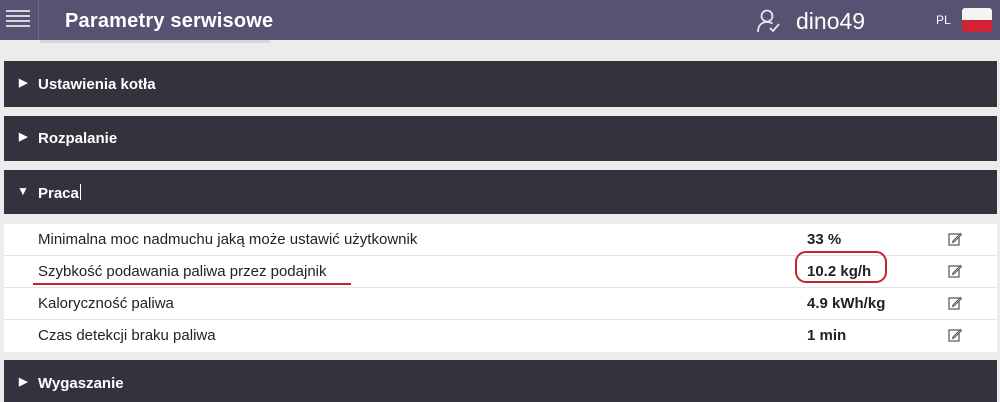  Describe the element at coordinates (23, 191) in the screenshot. I see `triangle-down-icon: ▼` at that location.